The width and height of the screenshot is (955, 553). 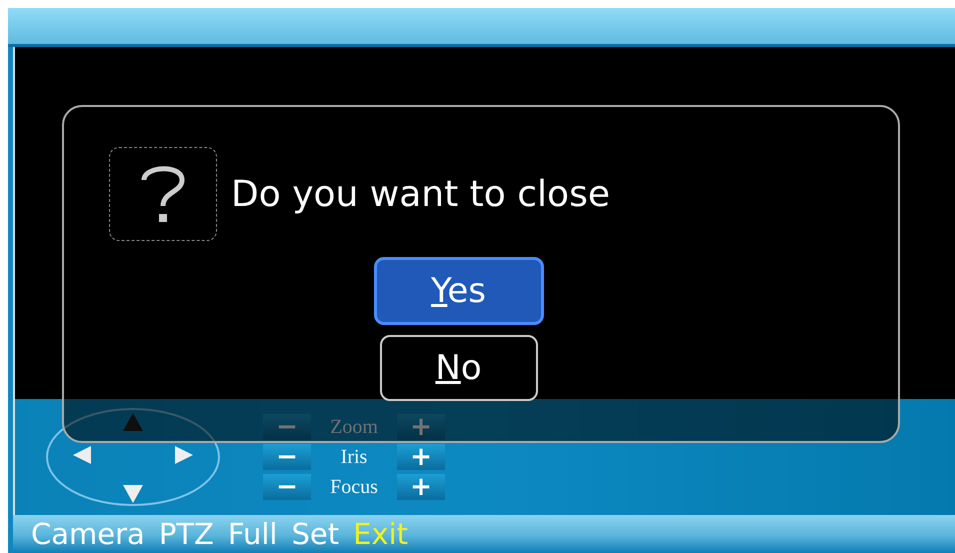 What do you see at coordinates (459, 368) in the screenshot?
I see `dialog-button: No` at bounding box center [459, 368].